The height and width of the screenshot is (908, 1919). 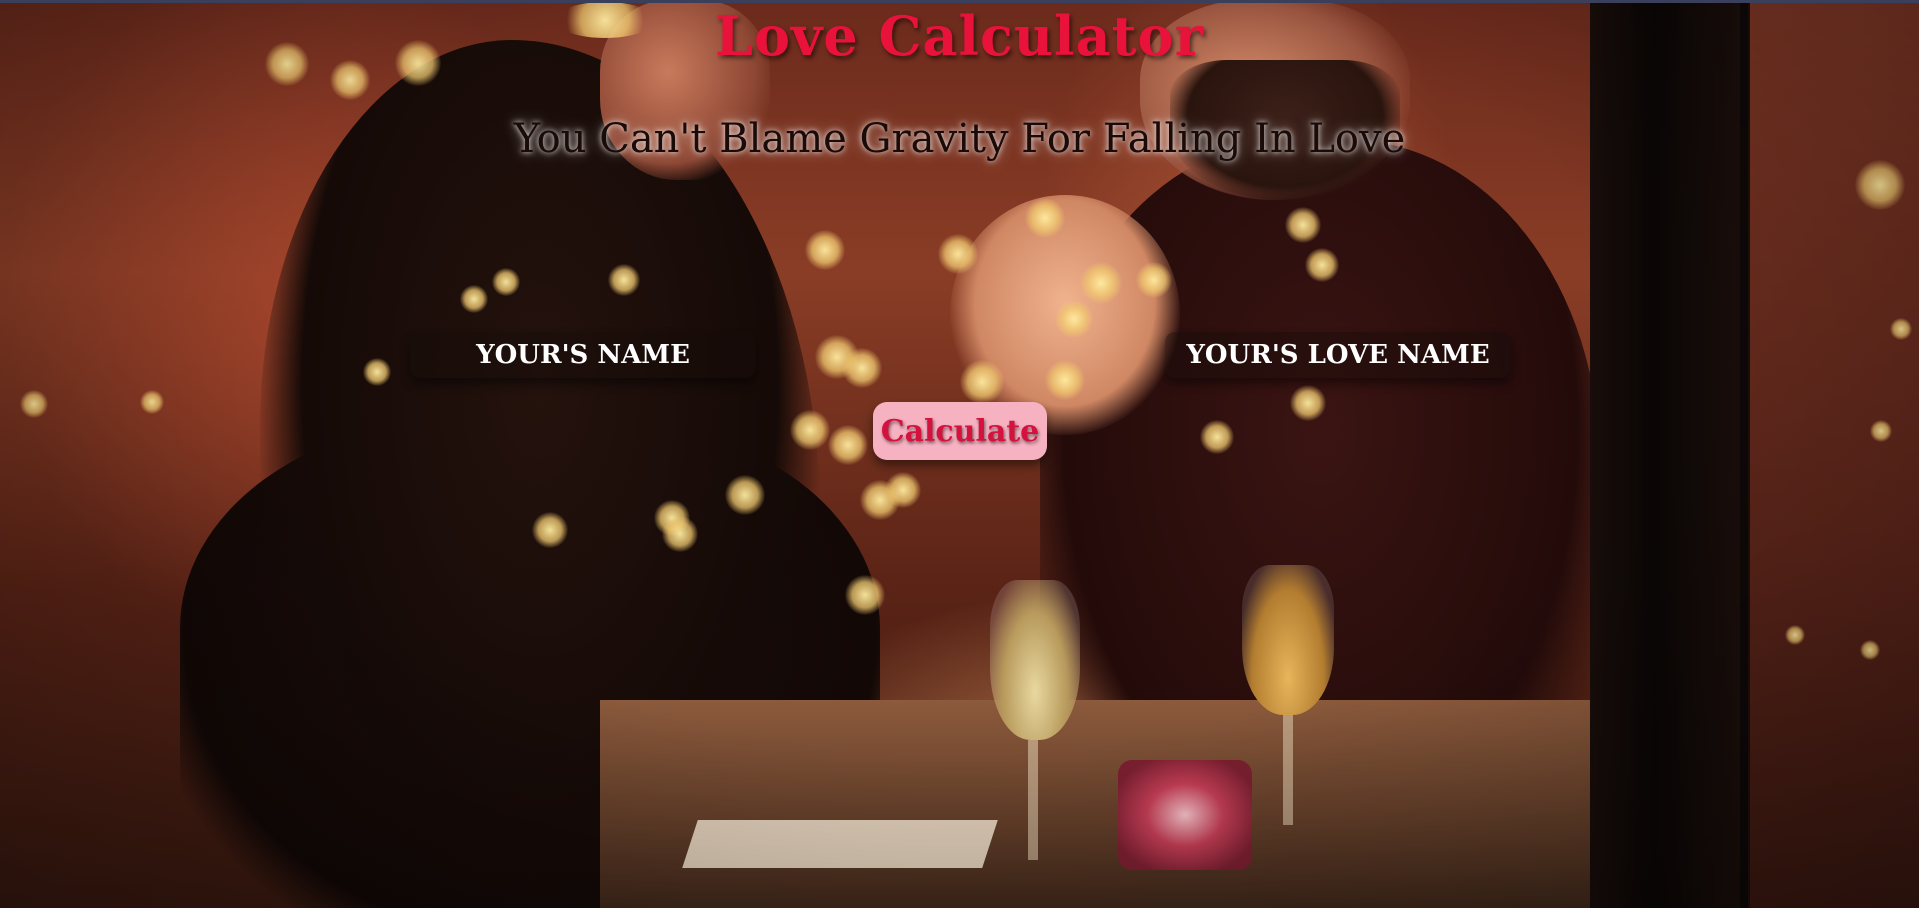 I want to click on love-name-input, so click(x=1338, y=355).